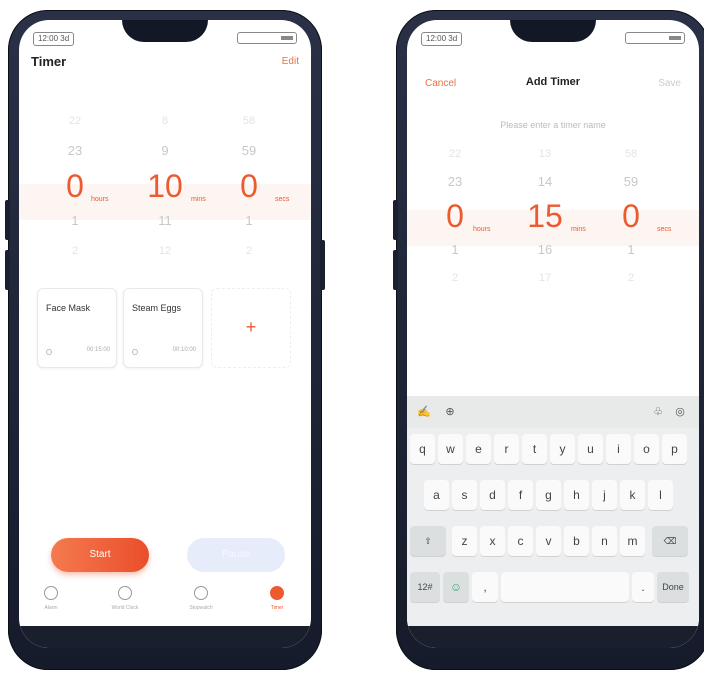 The image size is (704, 675). What do you see at coordinates (157, 308) in the screenshot?
I see `preset-name: Steam Eggs` at bounding box center [157, 308].